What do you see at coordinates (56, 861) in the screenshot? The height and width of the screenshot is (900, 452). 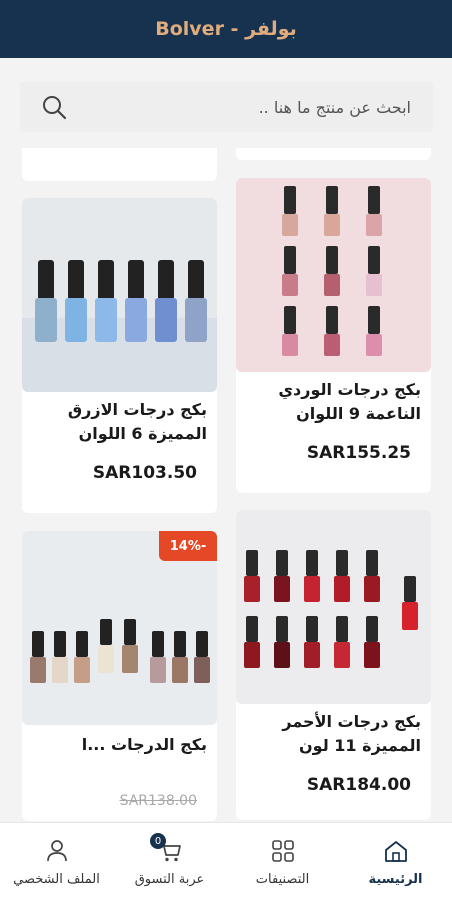 I see `nav-item-profile: الملف الشخصي` at bounding box center [56, 861].